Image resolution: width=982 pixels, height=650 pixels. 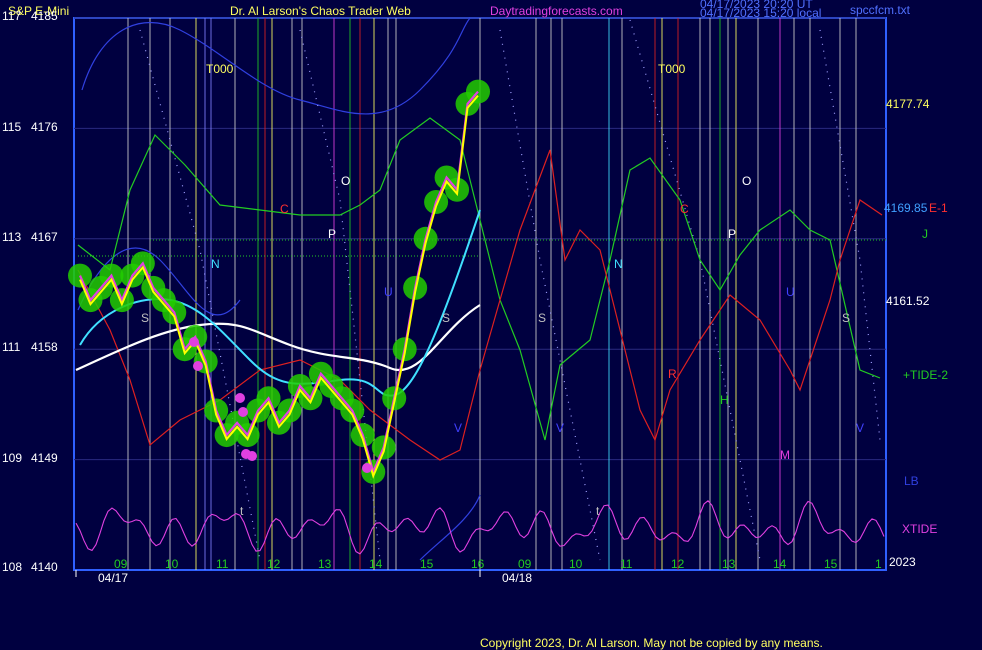 What do you see at coordinates (517, 578) in the screenshot?
I see `date-label: 04/18` at bounding box center [517, 578].